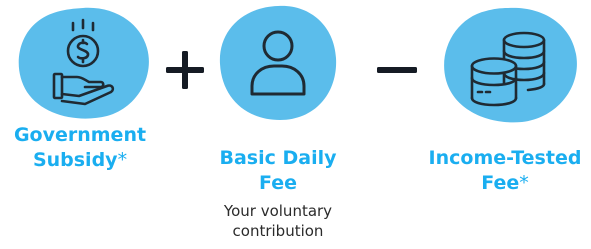 This screenshot has height=249, width=591. Describe the element at coordinates (397, 69) in the screenshot. I see `minus-icon` at that location.